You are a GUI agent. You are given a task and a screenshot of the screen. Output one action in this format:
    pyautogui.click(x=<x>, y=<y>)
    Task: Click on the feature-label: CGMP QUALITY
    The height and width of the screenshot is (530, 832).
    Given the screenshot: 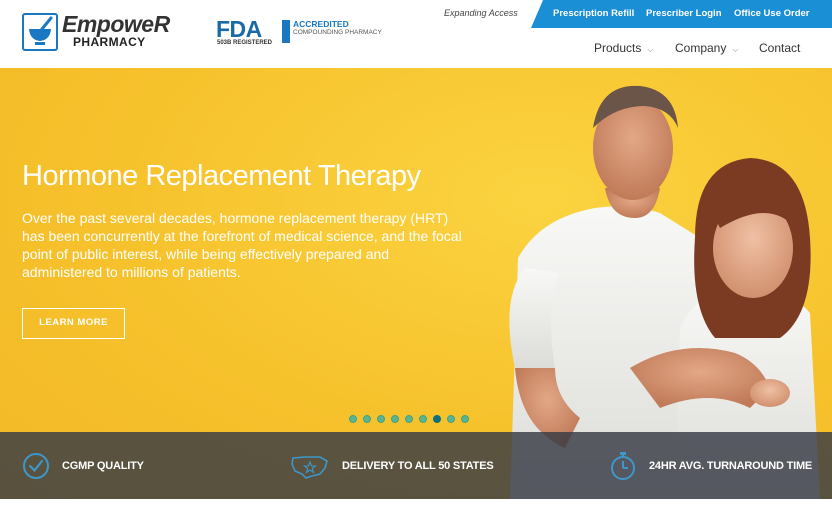 What is the action you would take?
    pyautogui.click(x=103, y=465)
    